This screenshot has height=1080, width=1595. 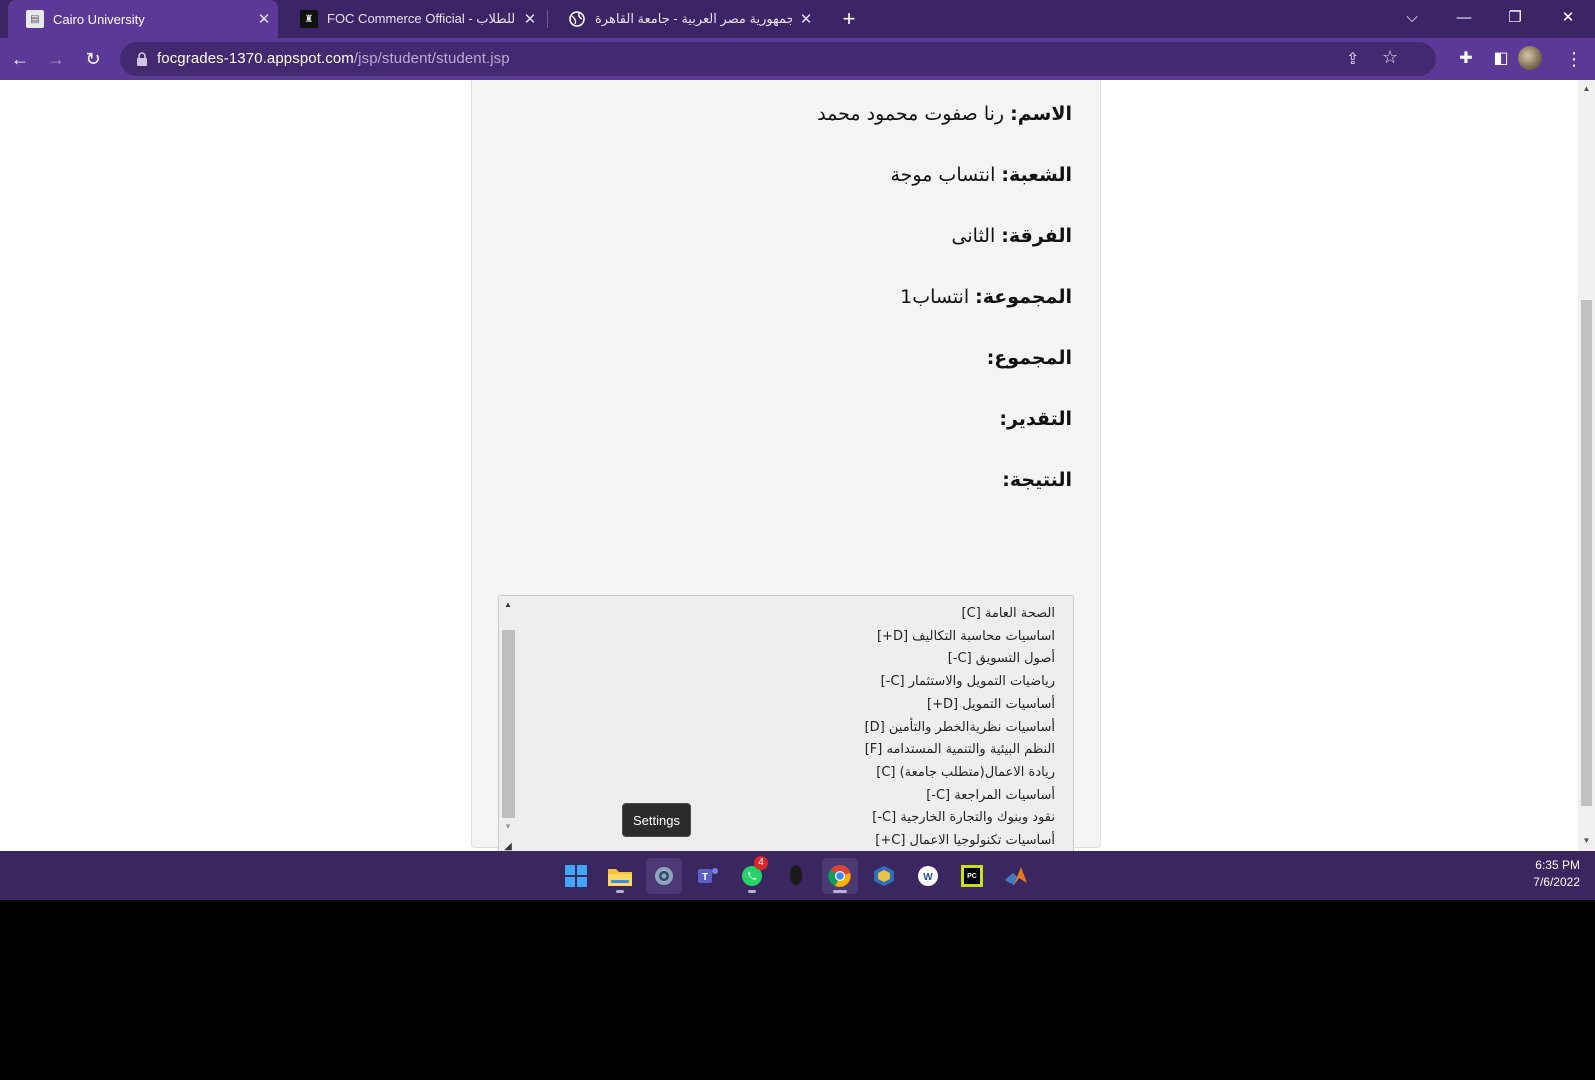 What do you see at coordinates (1352, 59) in the screenshot?
I see `share-icon: ⇪` at bounding box center [1352, 59].